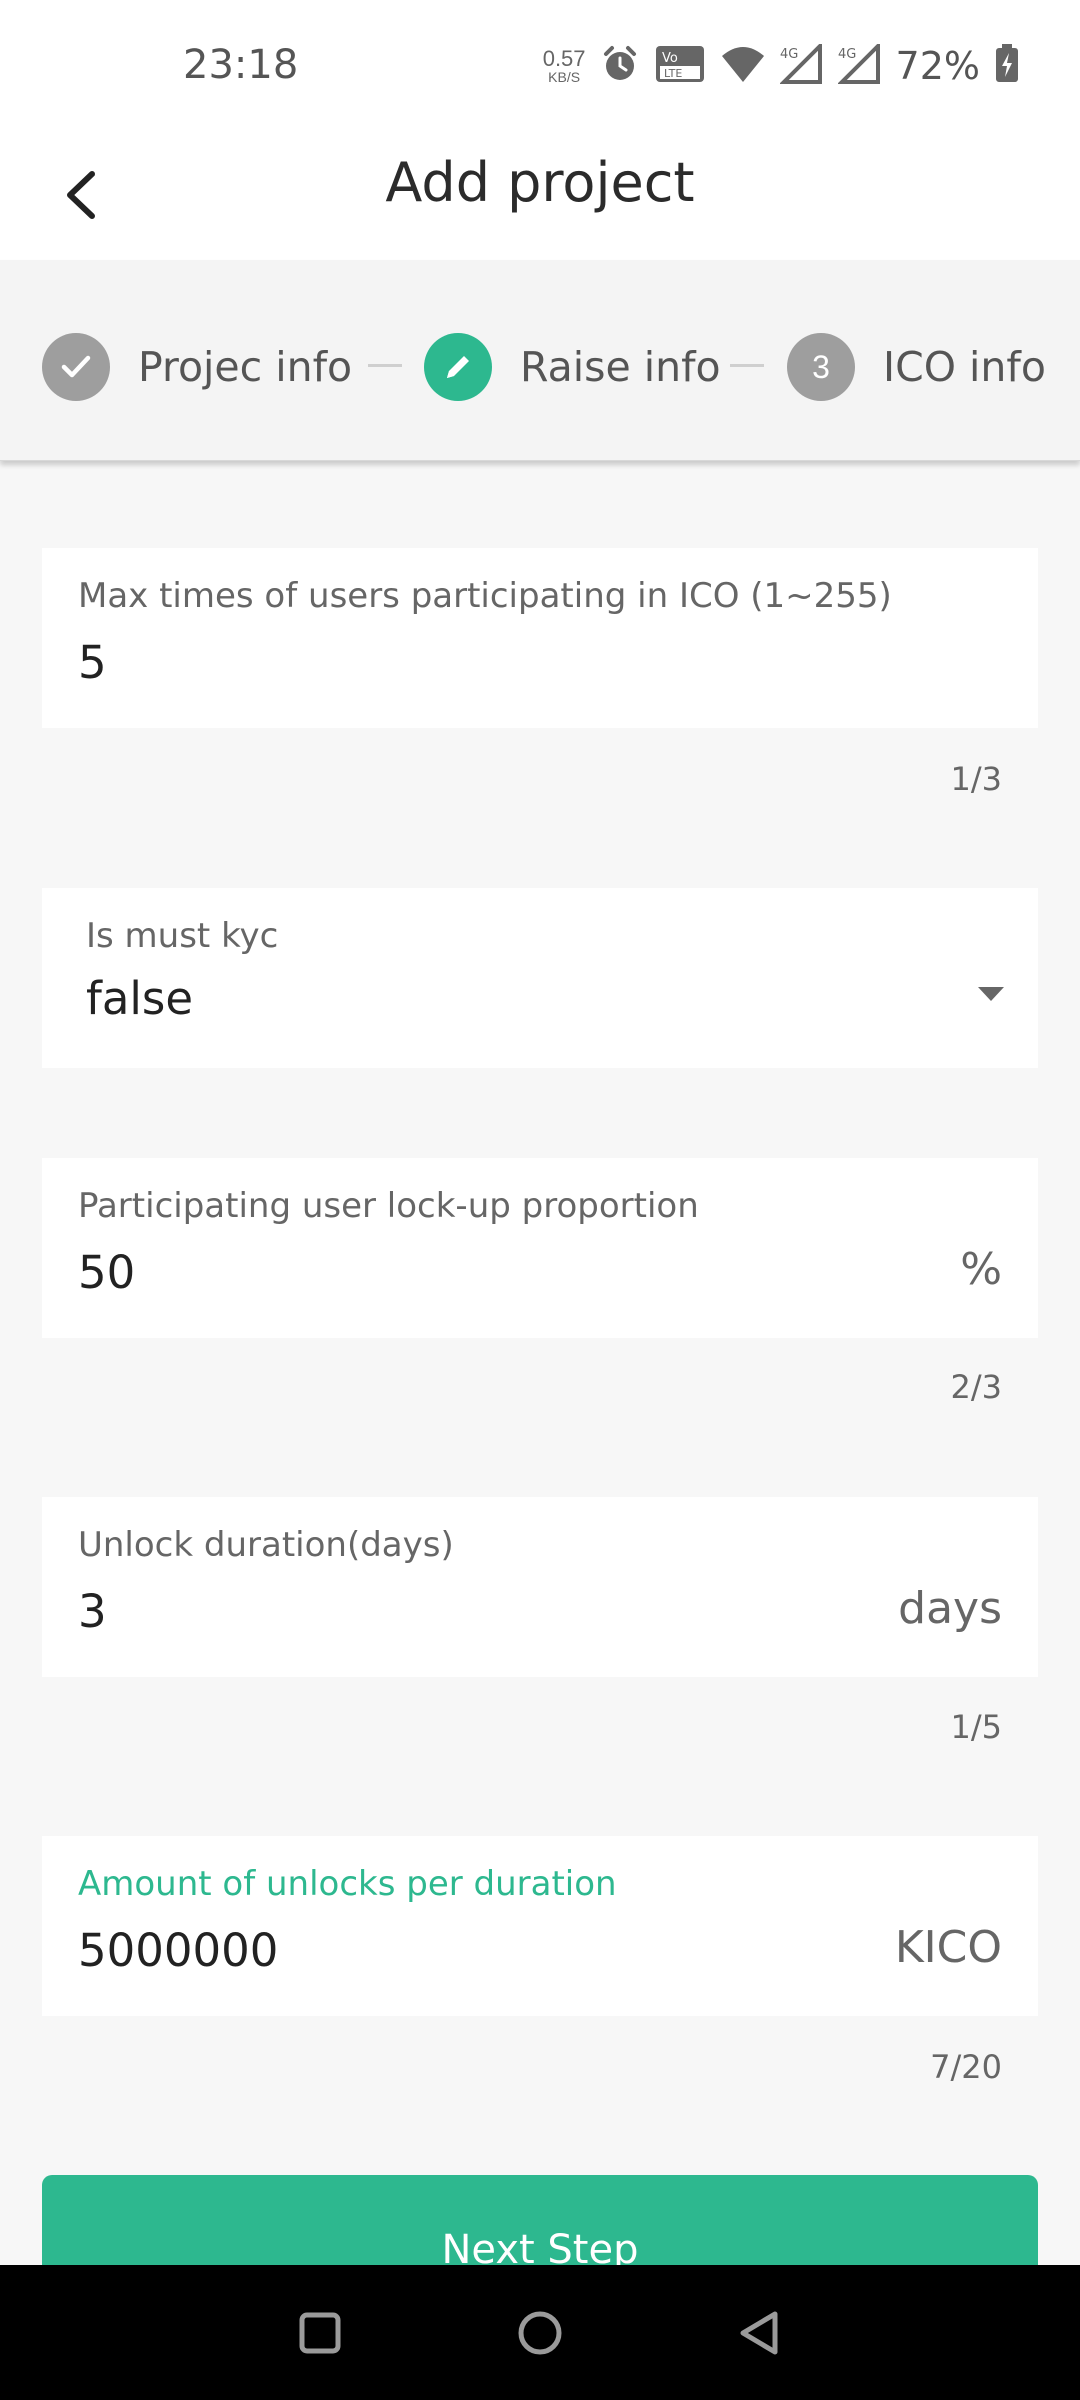 The image size is (1080, 2400). I want to click on system-back-button, so click(760, 2333).